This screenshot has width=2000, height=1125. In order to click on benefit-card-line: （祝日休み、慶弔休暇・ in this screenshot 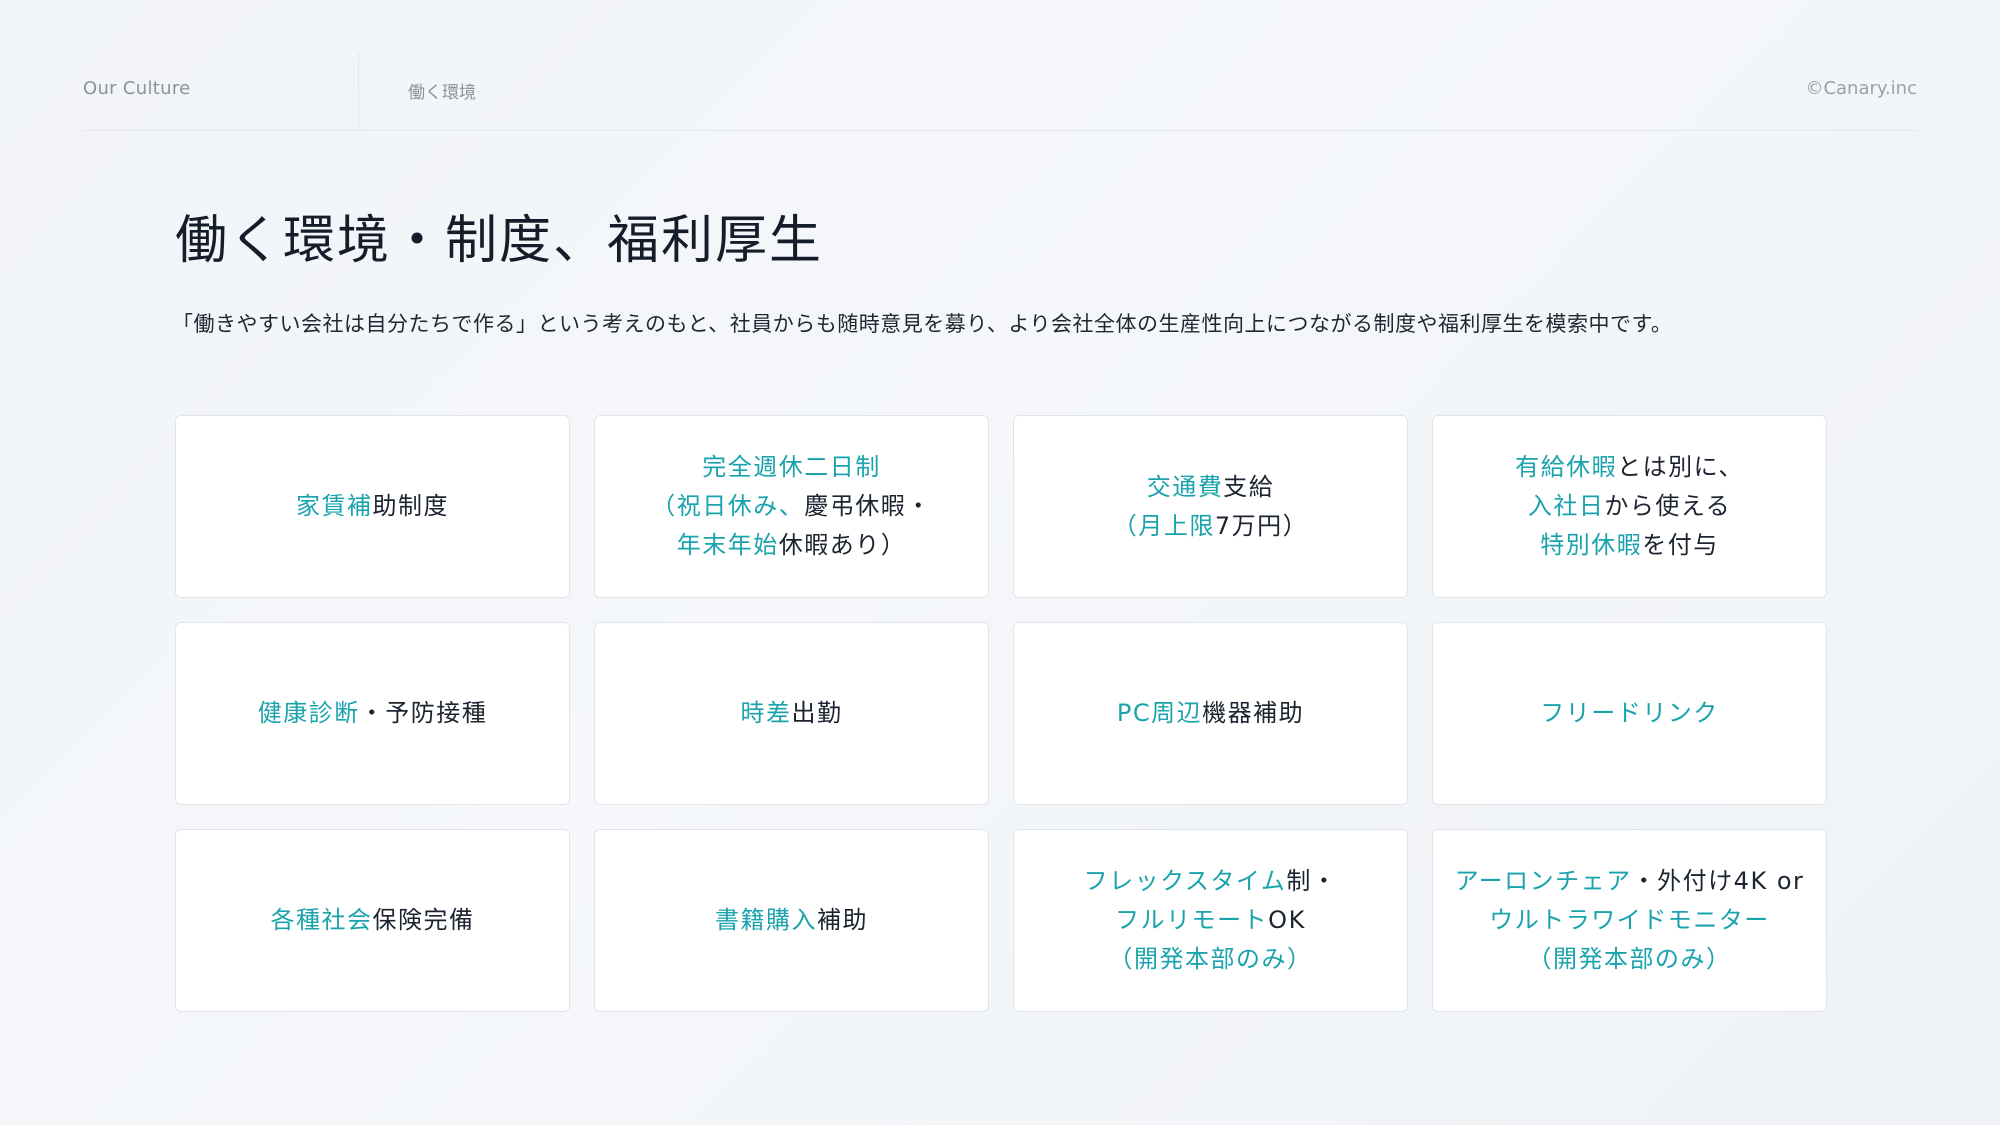, I will do `click(791, 506)`.